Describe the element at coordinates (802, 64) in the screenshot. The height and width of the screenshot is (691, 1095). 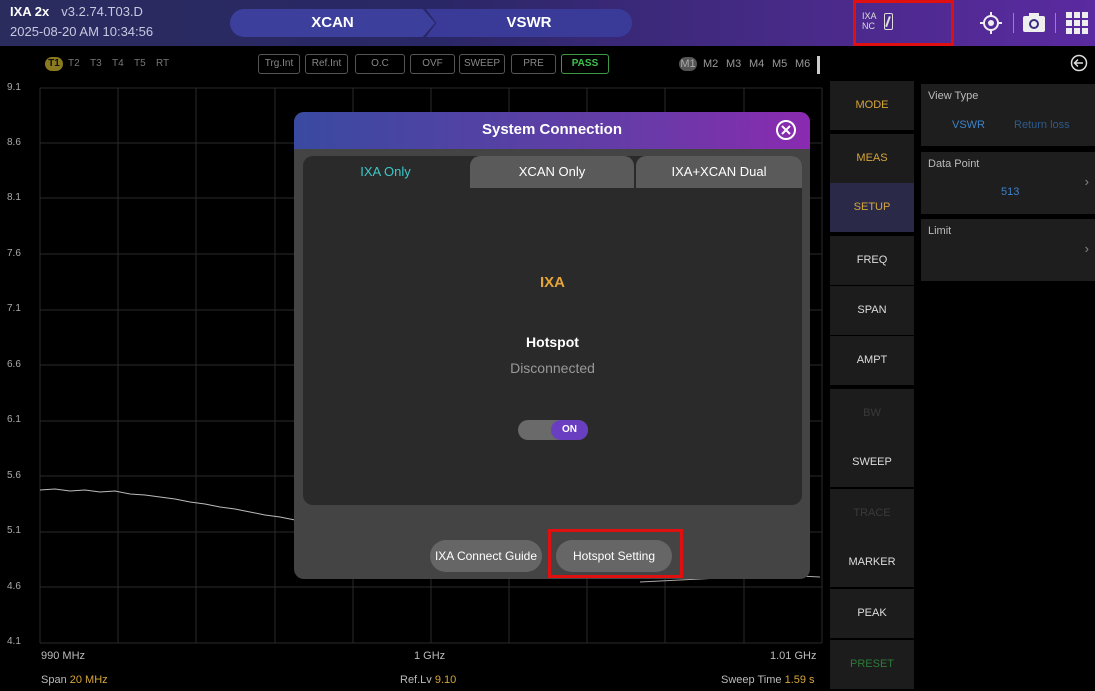
I see `marker-m6: M6` at that location.